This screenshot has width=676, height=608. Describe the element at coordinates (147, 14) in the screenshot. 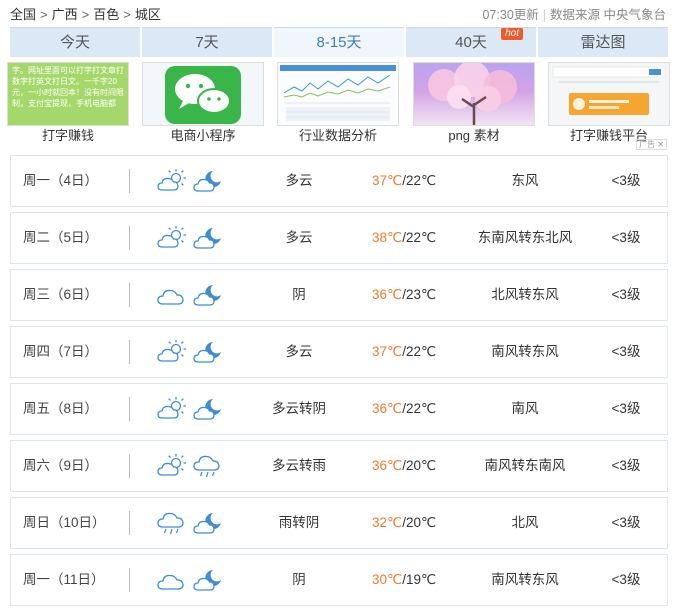

I see `breadcrumb-district: 城区` at that location.